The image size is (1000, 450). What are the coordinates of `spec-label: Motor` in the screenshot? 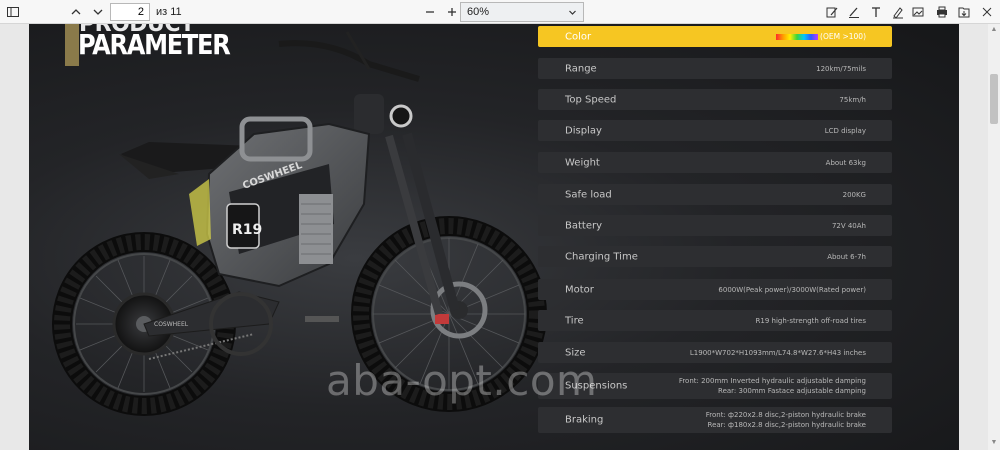 It's located at (579, 289).